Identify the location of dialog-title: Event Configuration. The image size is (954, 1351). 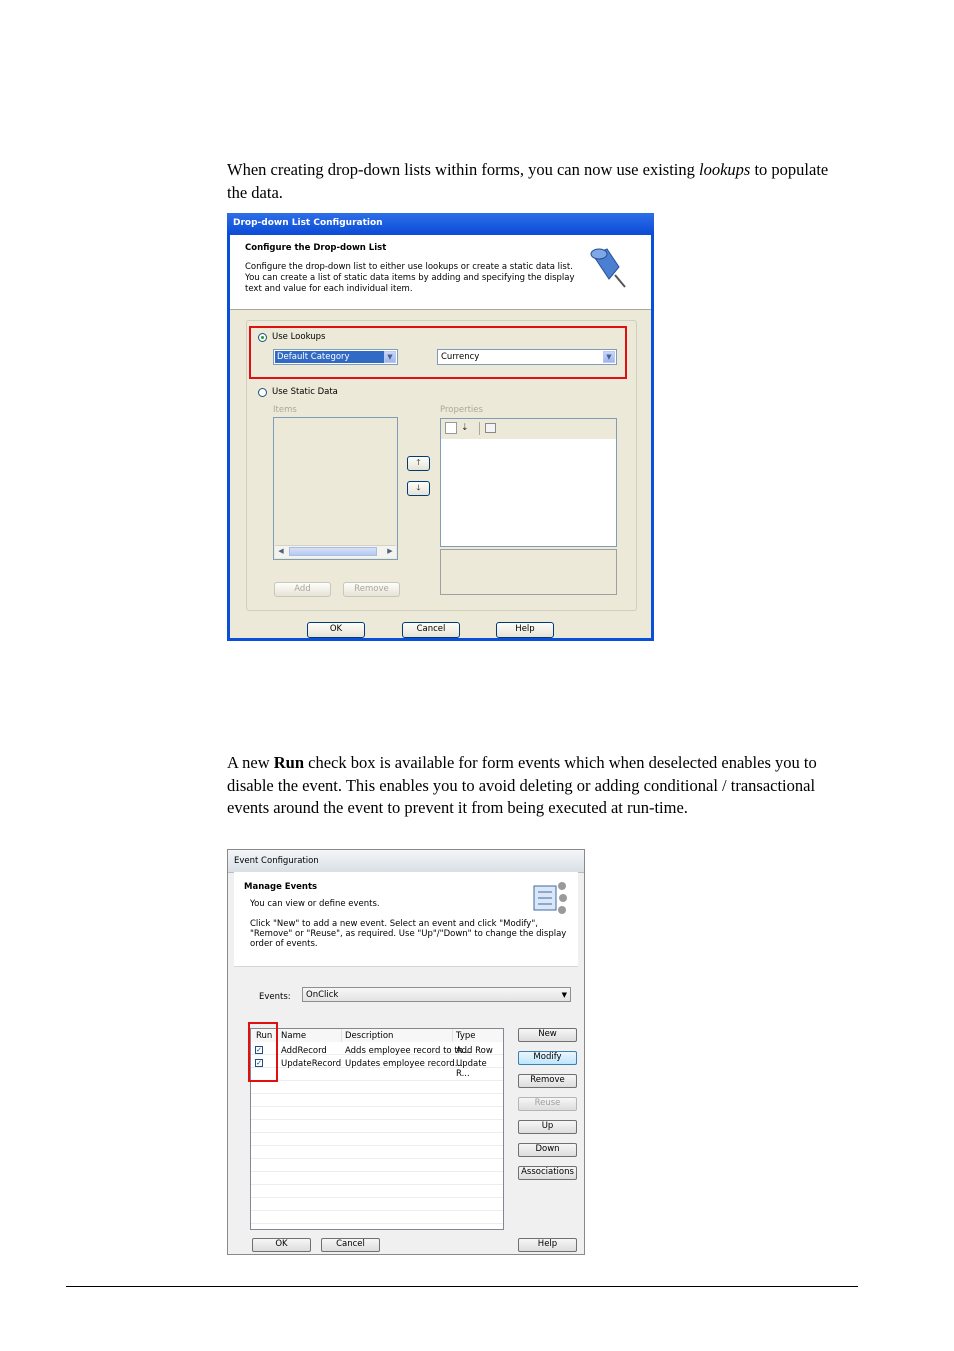
(276, 861).